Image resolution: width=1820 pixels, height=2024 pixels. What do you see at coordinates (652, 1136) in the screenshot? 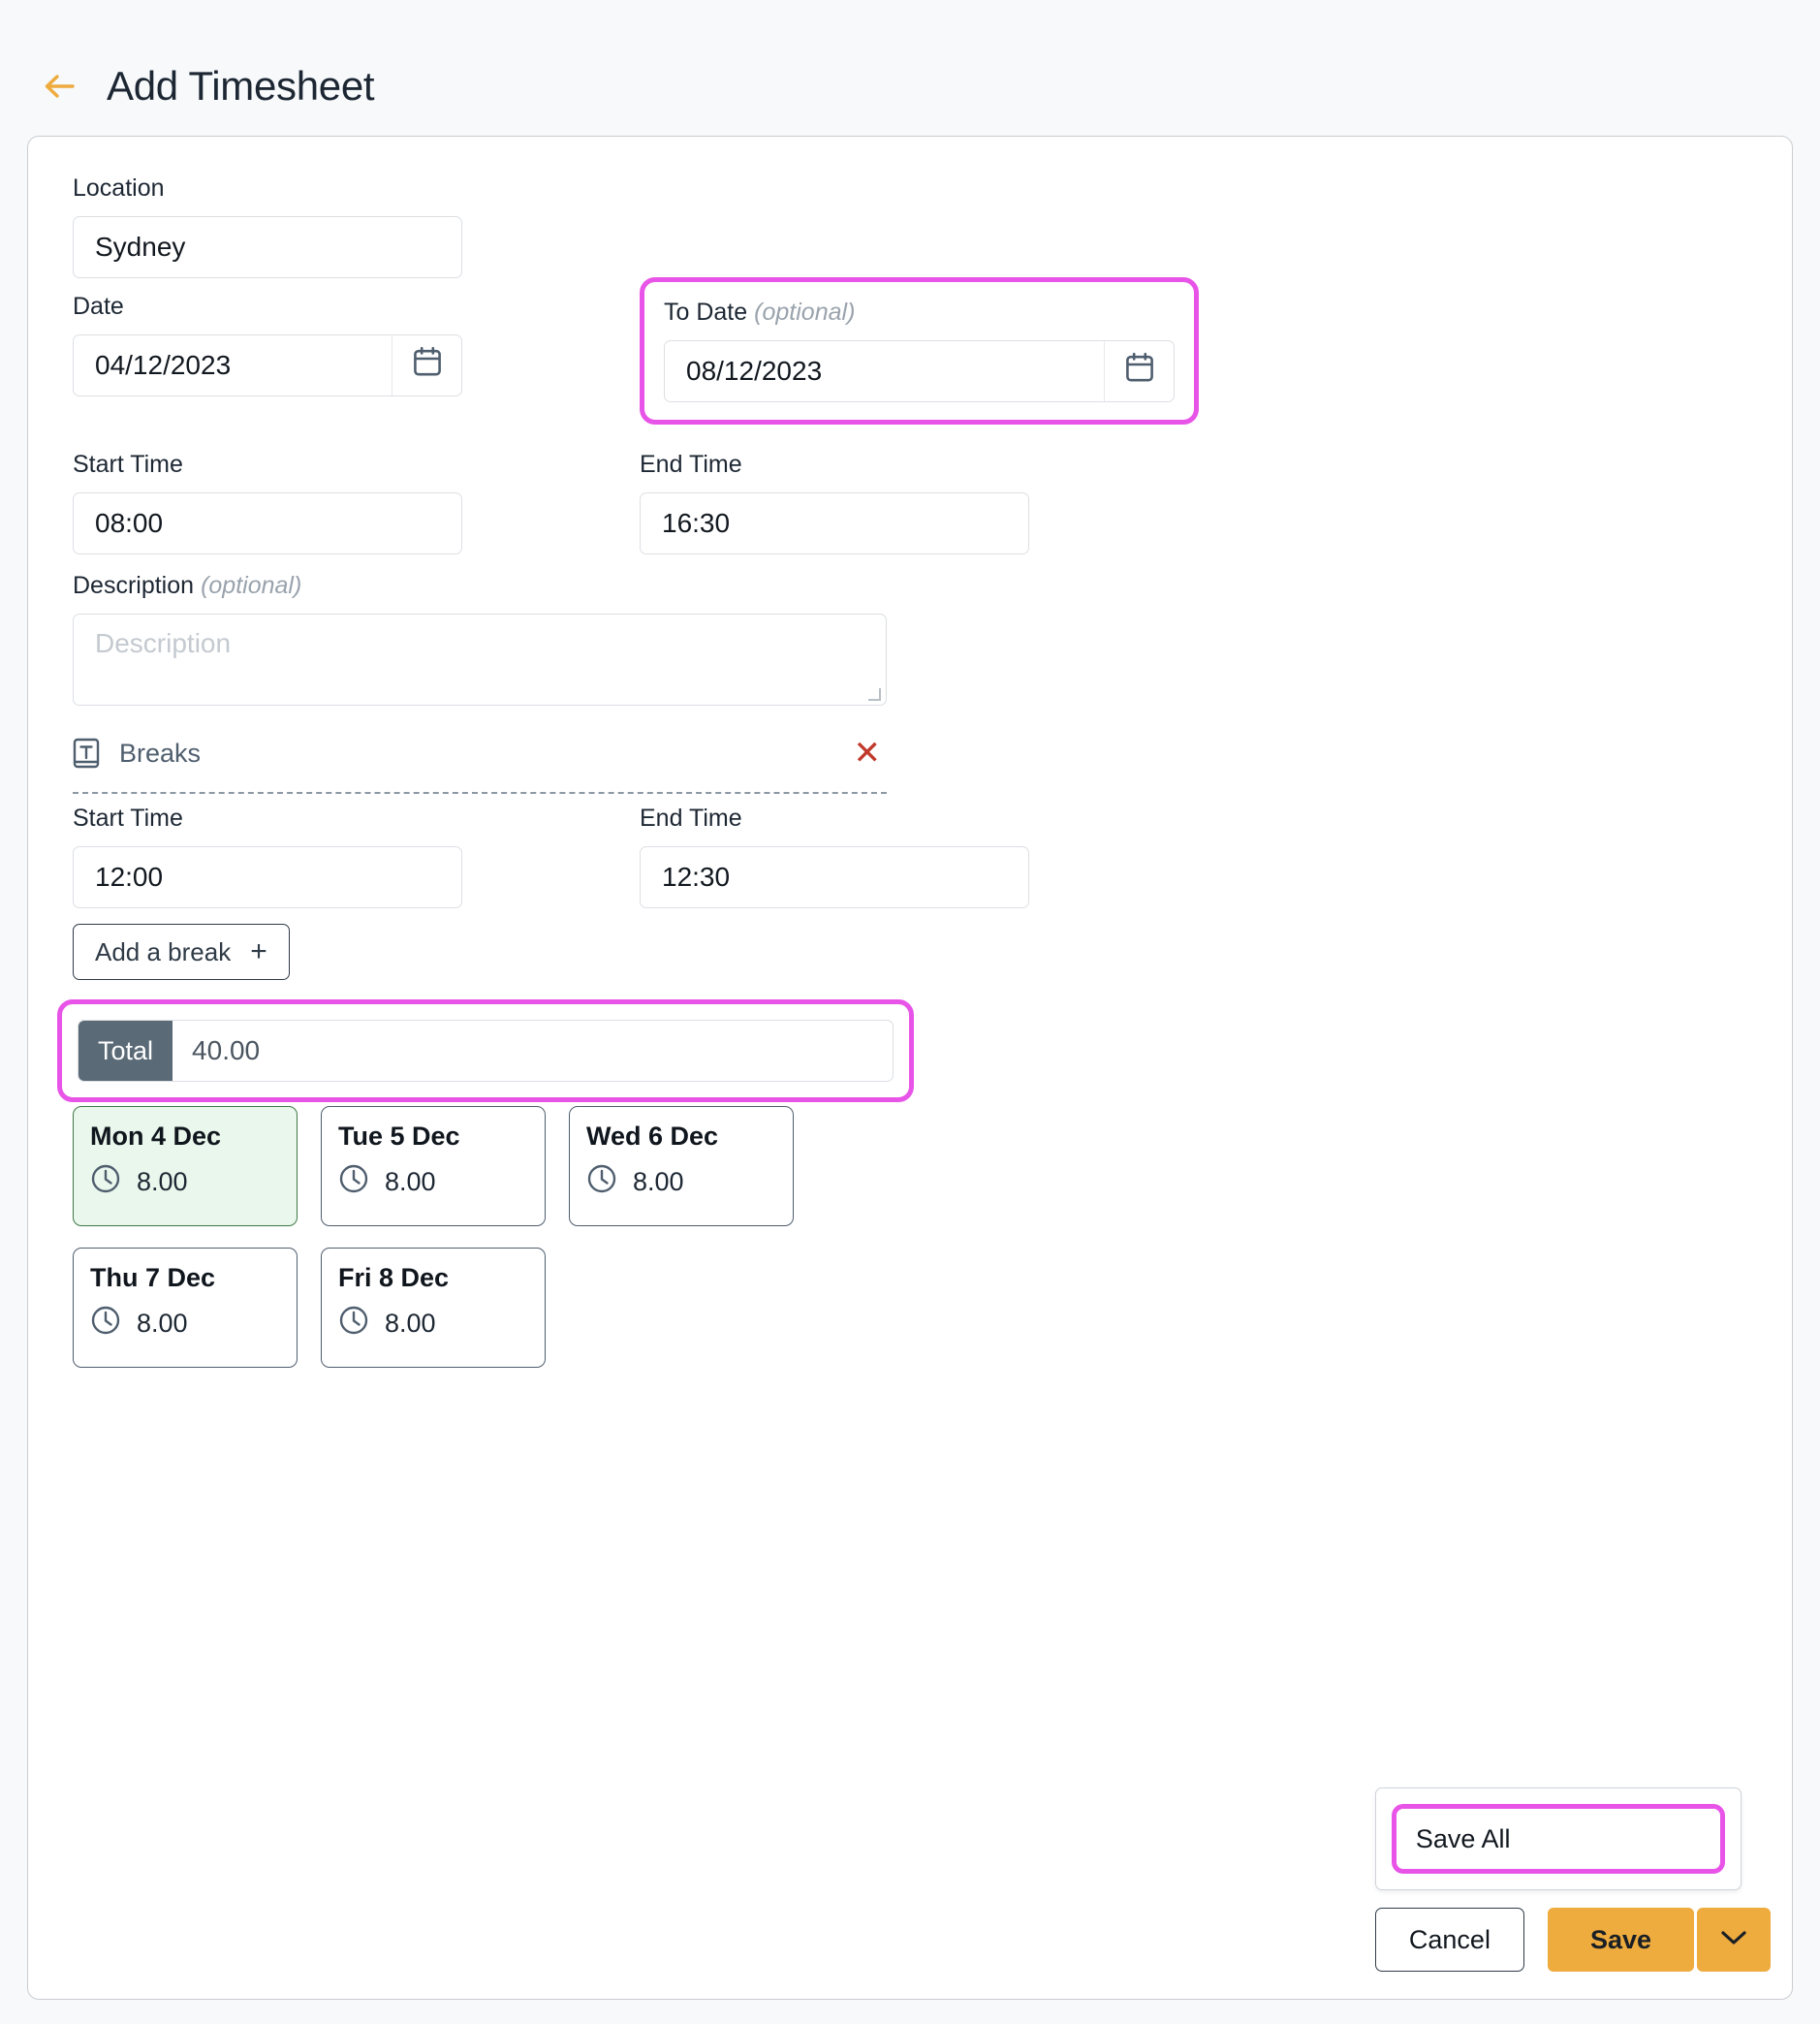
I see `day-card-name: Wed 6 Dec` at bounding box center [652, 1136].